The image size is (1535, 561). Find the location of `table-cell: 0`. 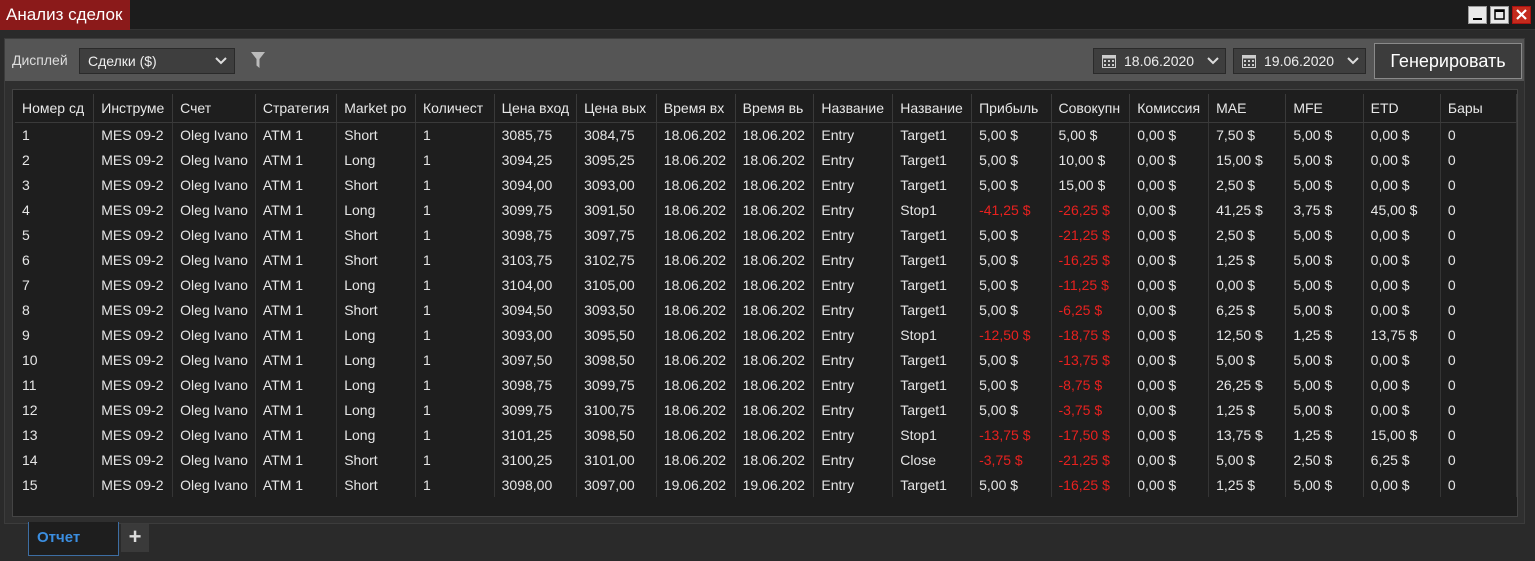

table-cell: 0 is located at coordinates (1479, 184).